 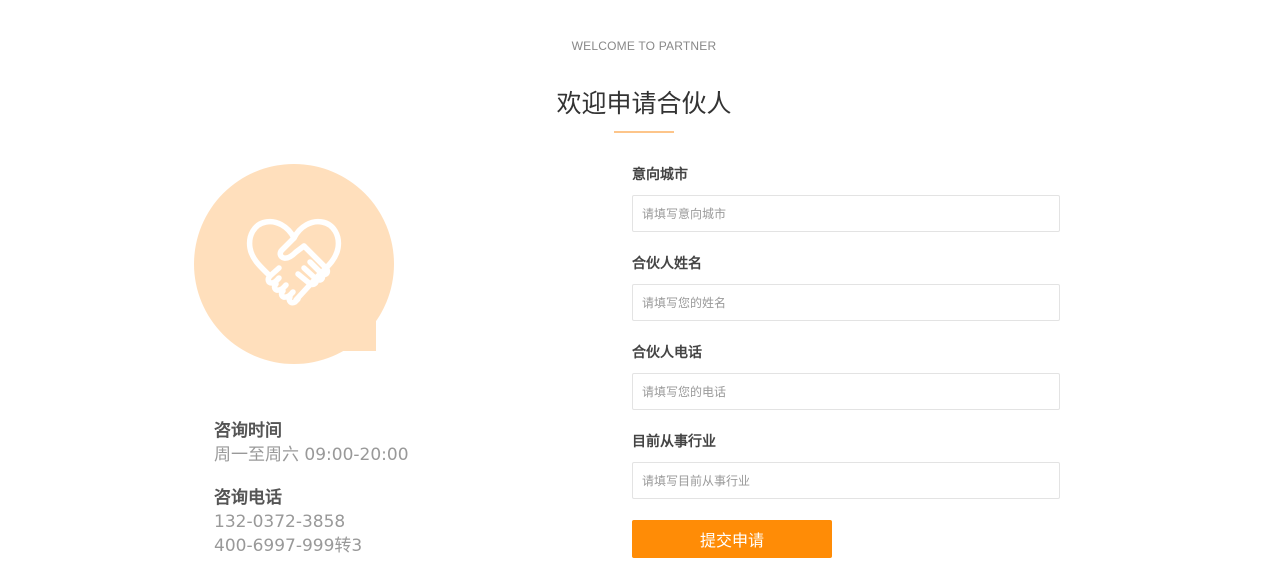 I want to click on current-industry-label: 目前从事行业, so click(x=674, y=442).